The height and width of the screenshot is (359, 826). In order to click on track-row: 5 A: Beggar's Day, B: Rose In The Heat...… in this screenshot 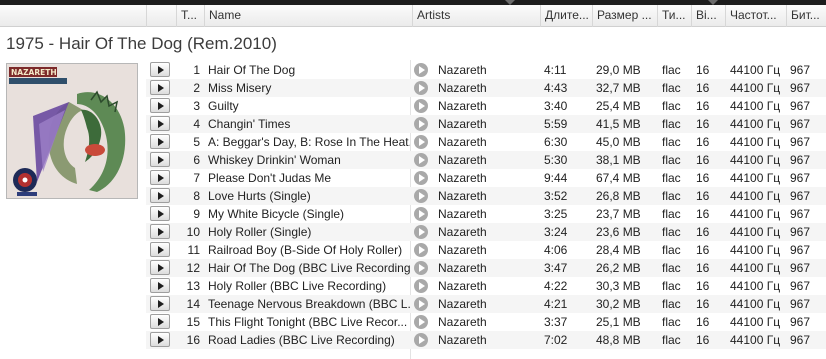, I will do `click(486, 142)`.